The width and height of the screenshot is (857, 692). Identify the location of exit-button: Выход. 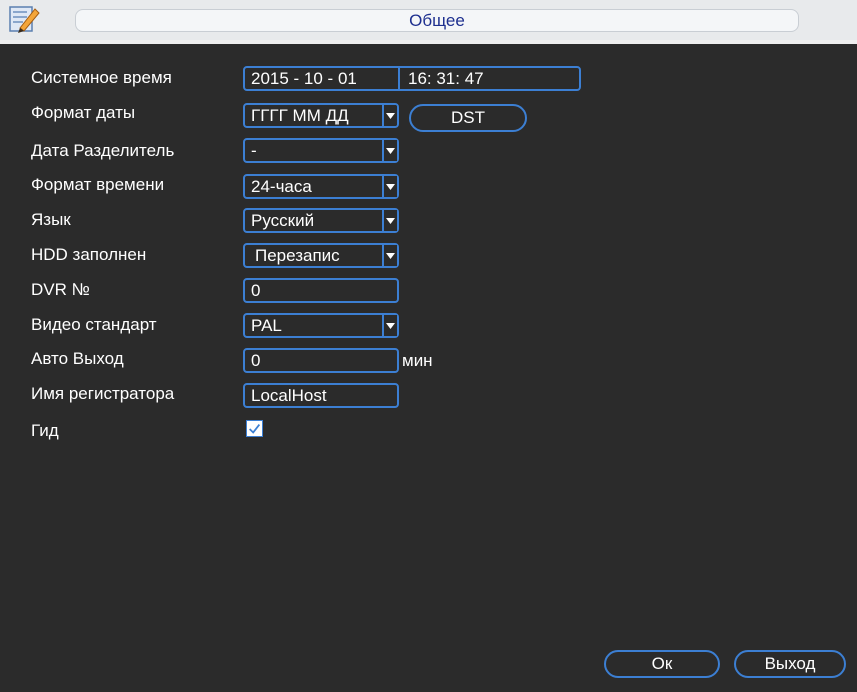
(790, 664).